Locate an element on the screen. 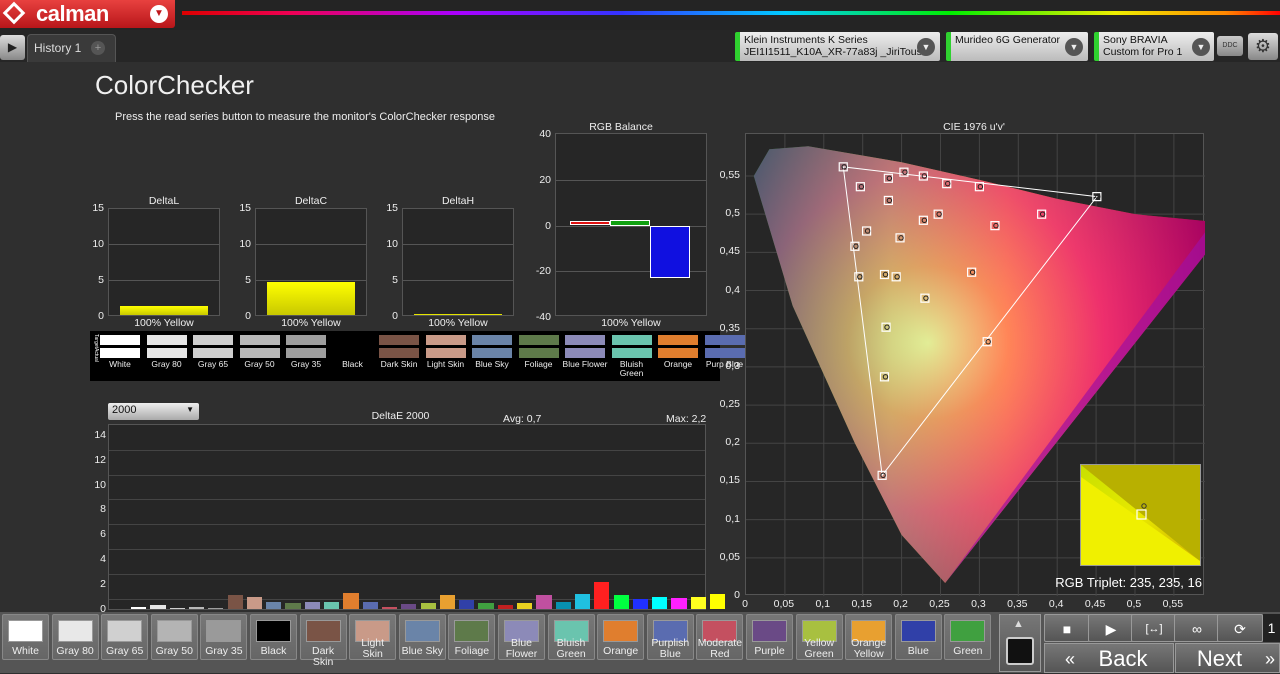 The image size is (1280, 674). patch-button: Light Skin is located at coordinates (373, 637).